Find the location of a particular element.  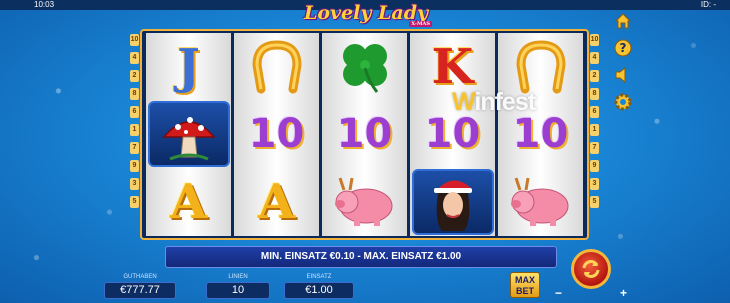

sound-button is located at coordinates (623, 75).